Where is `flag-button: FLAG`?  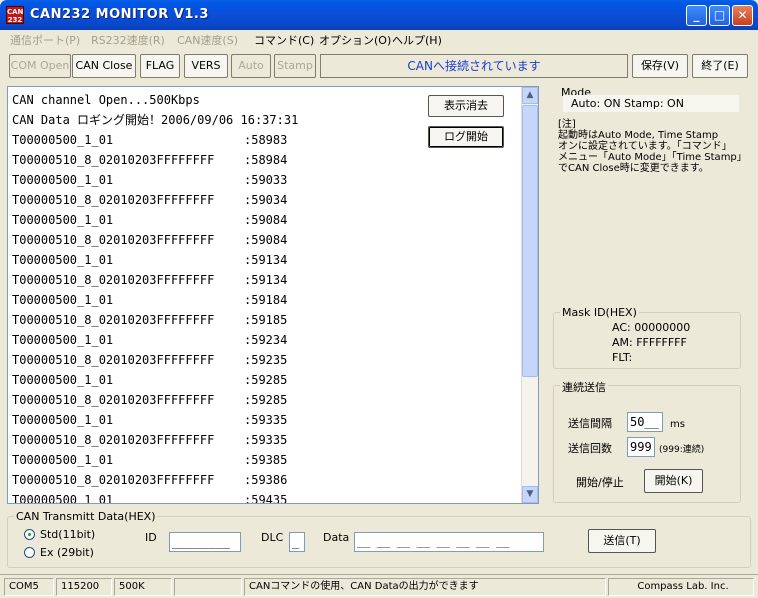 flag-button: FLAG is located at coordinates (160, 66).